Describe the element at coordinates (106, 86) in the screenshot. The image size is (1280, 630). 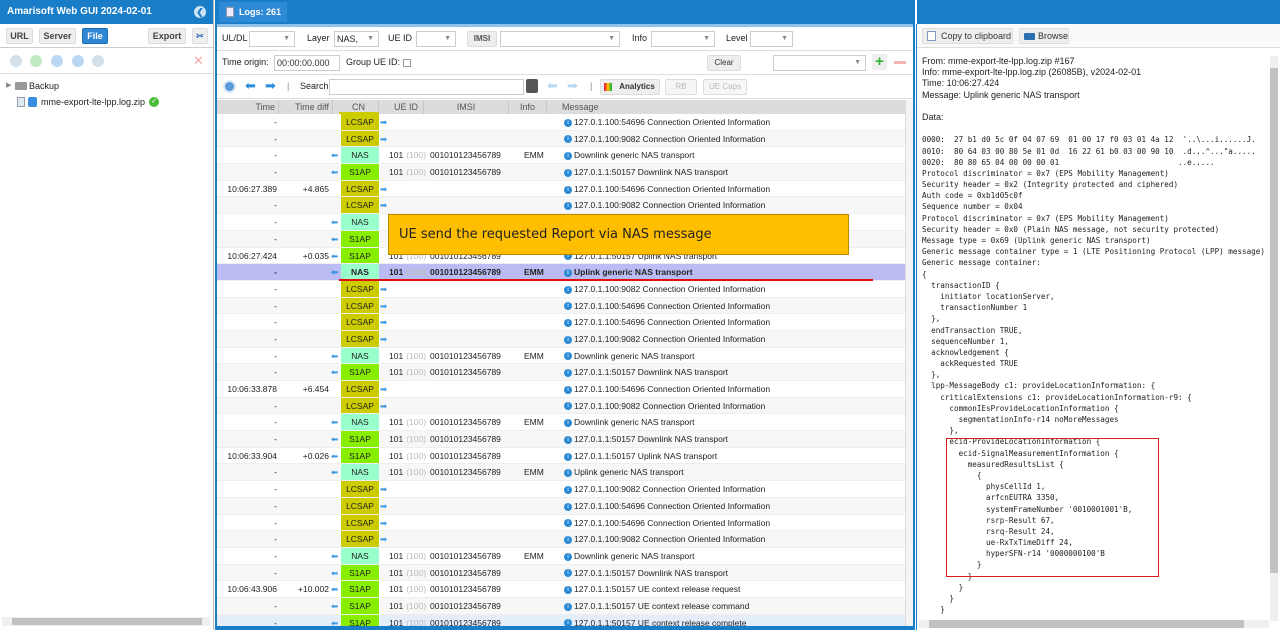
I see `tree-folder-backup: ▶ Backup` at that location.